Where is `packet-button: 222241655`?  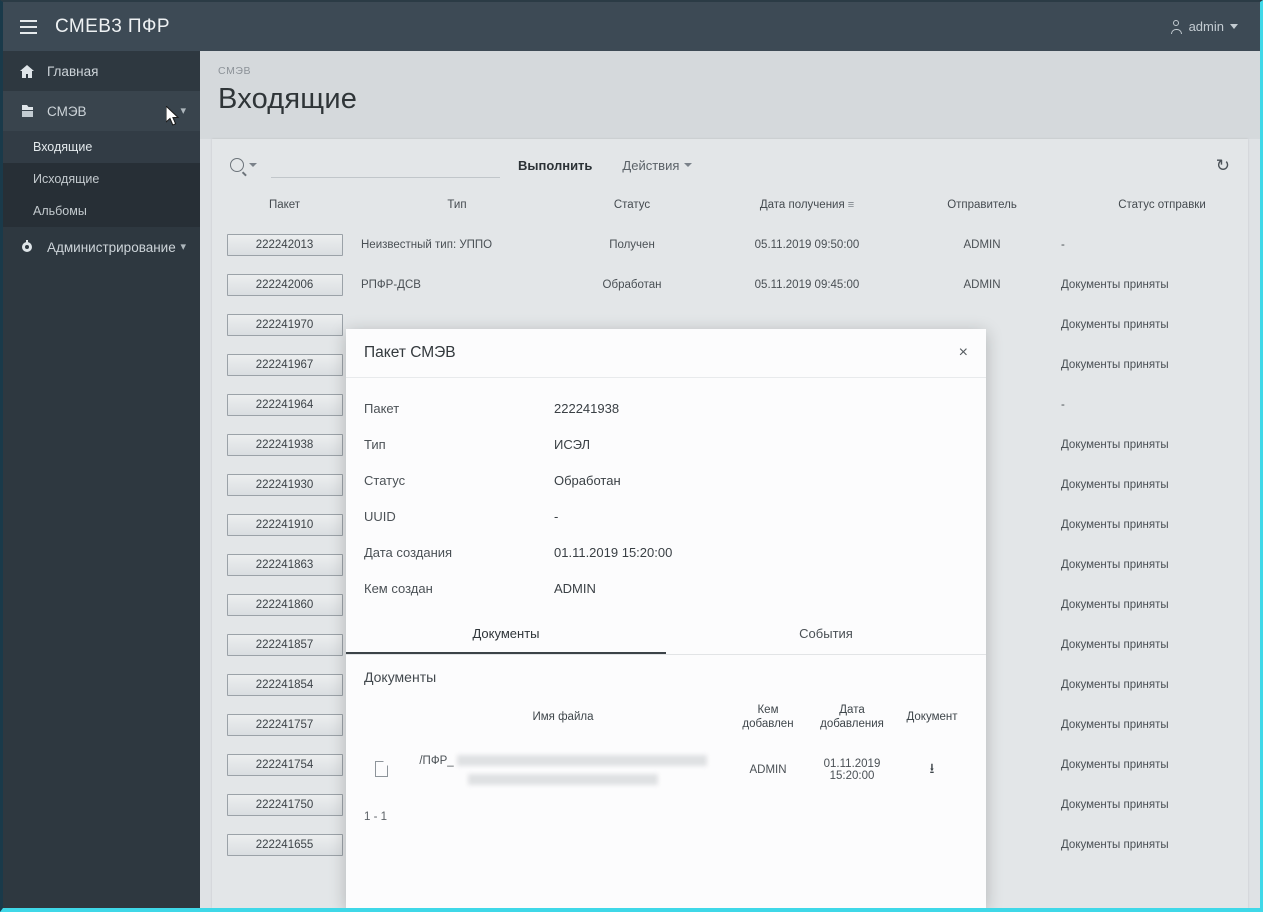
packet-button: 222241655 is located at coordinates (284, 845).